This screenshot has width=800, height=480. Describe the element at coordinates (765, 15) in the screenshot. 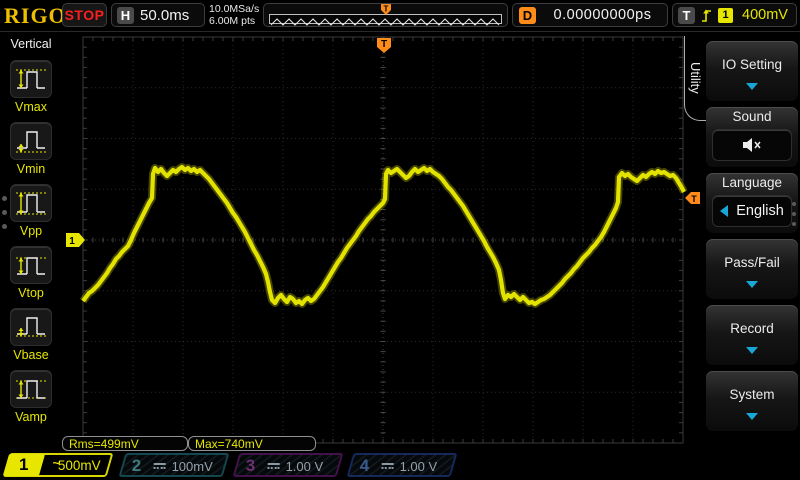

I see `trigger-level-value: 400mV` at that location.